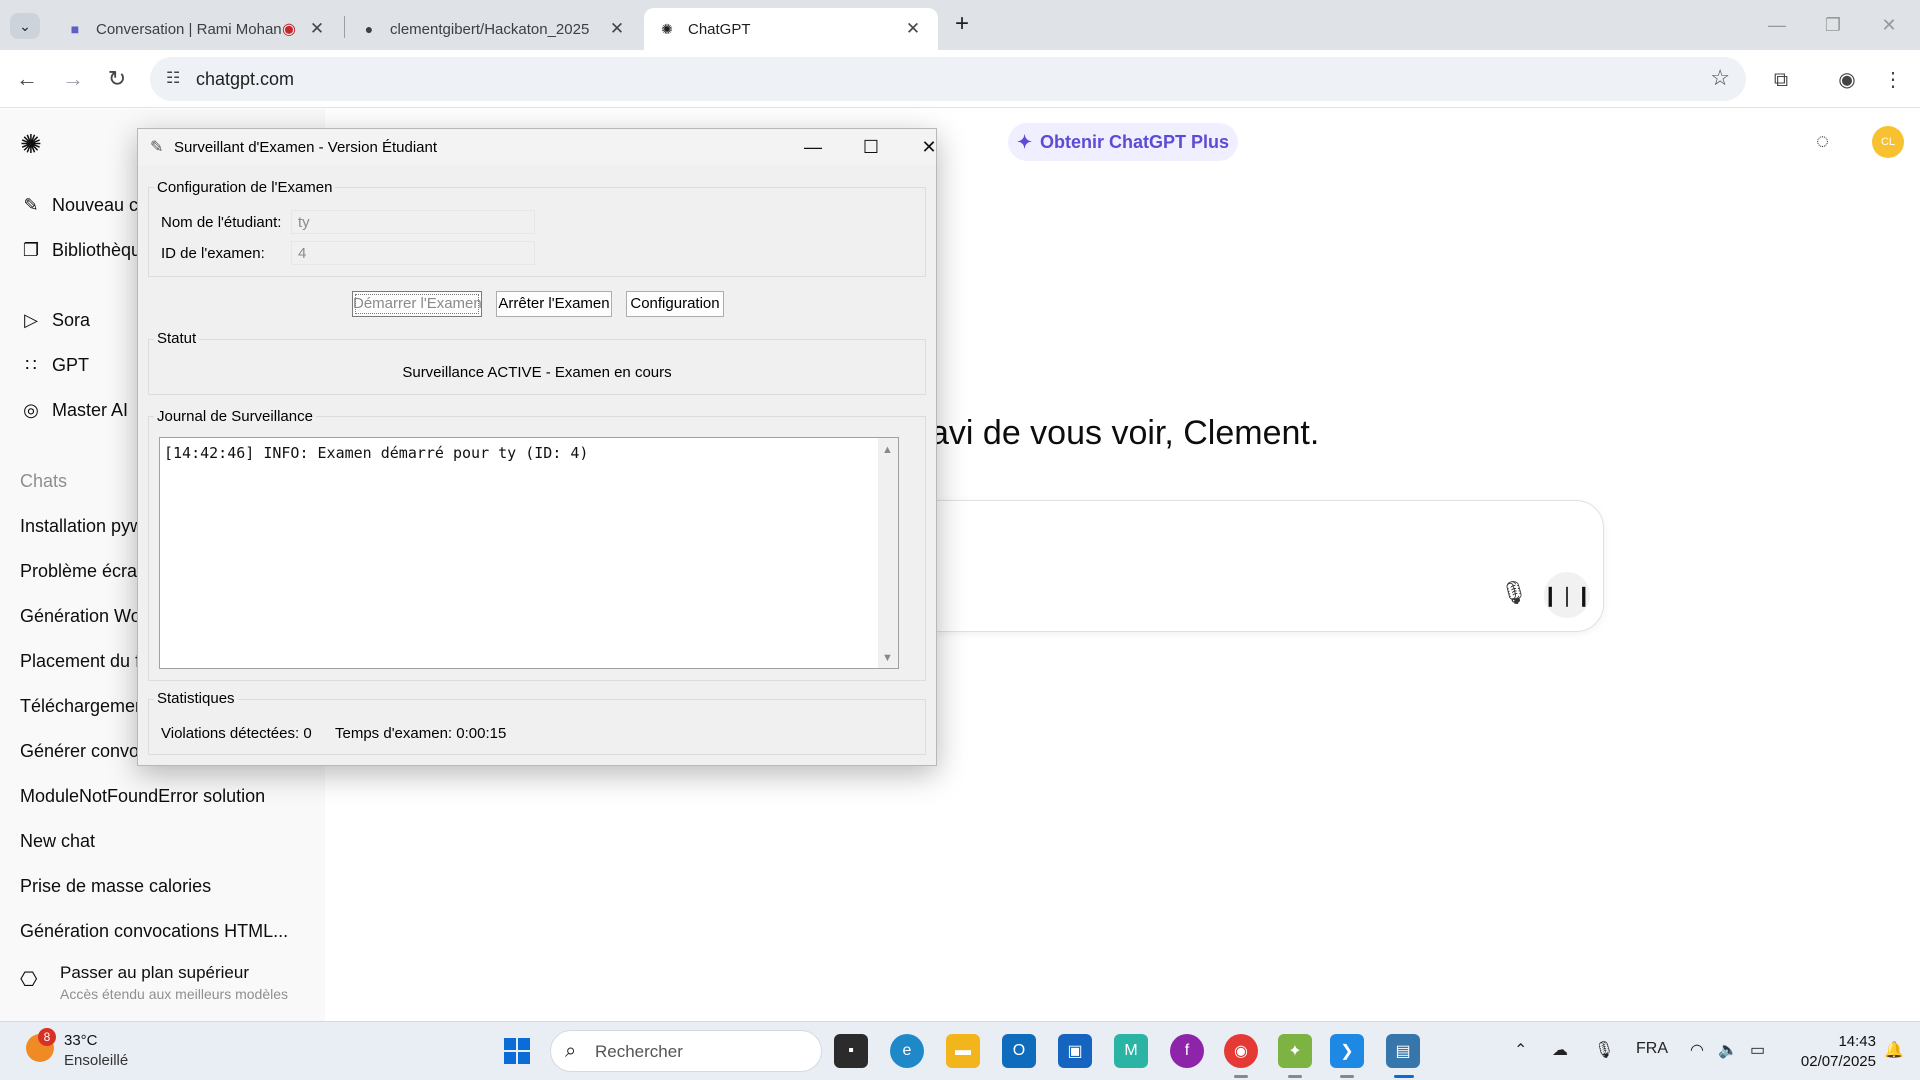  Describe the element at coordinates (170, 796) in the screenshot. I see `chat-item: ModuleNotFoundError solution` at that location.